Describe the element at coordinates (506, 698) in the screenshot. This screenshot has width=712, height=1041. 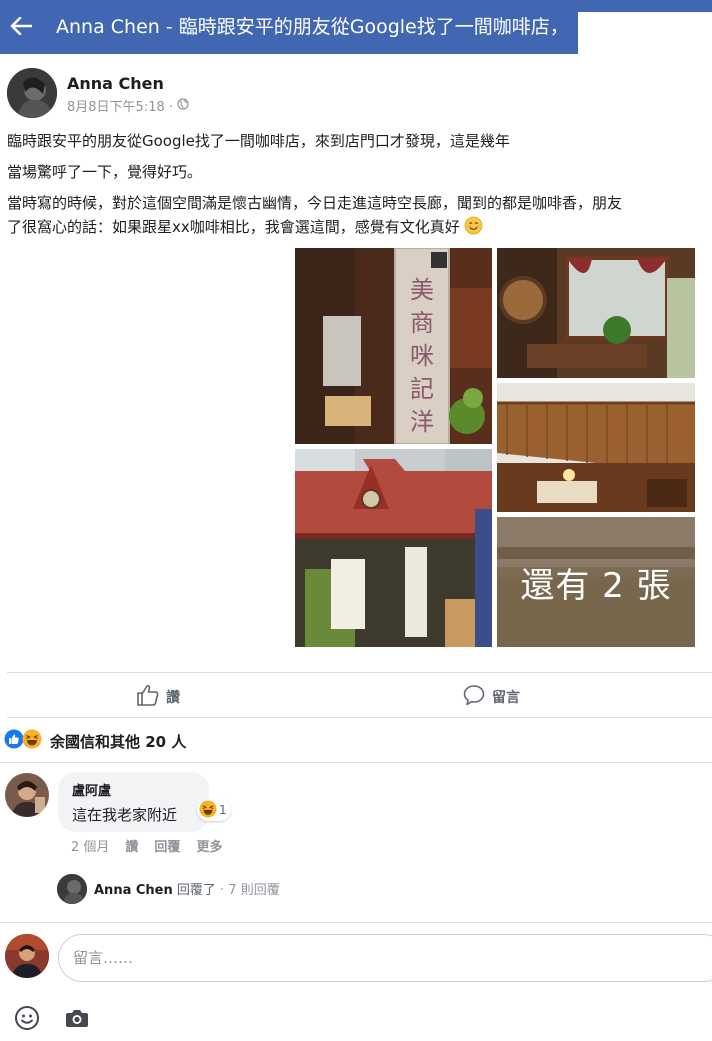
I see `comment-label: 留言` at that location.